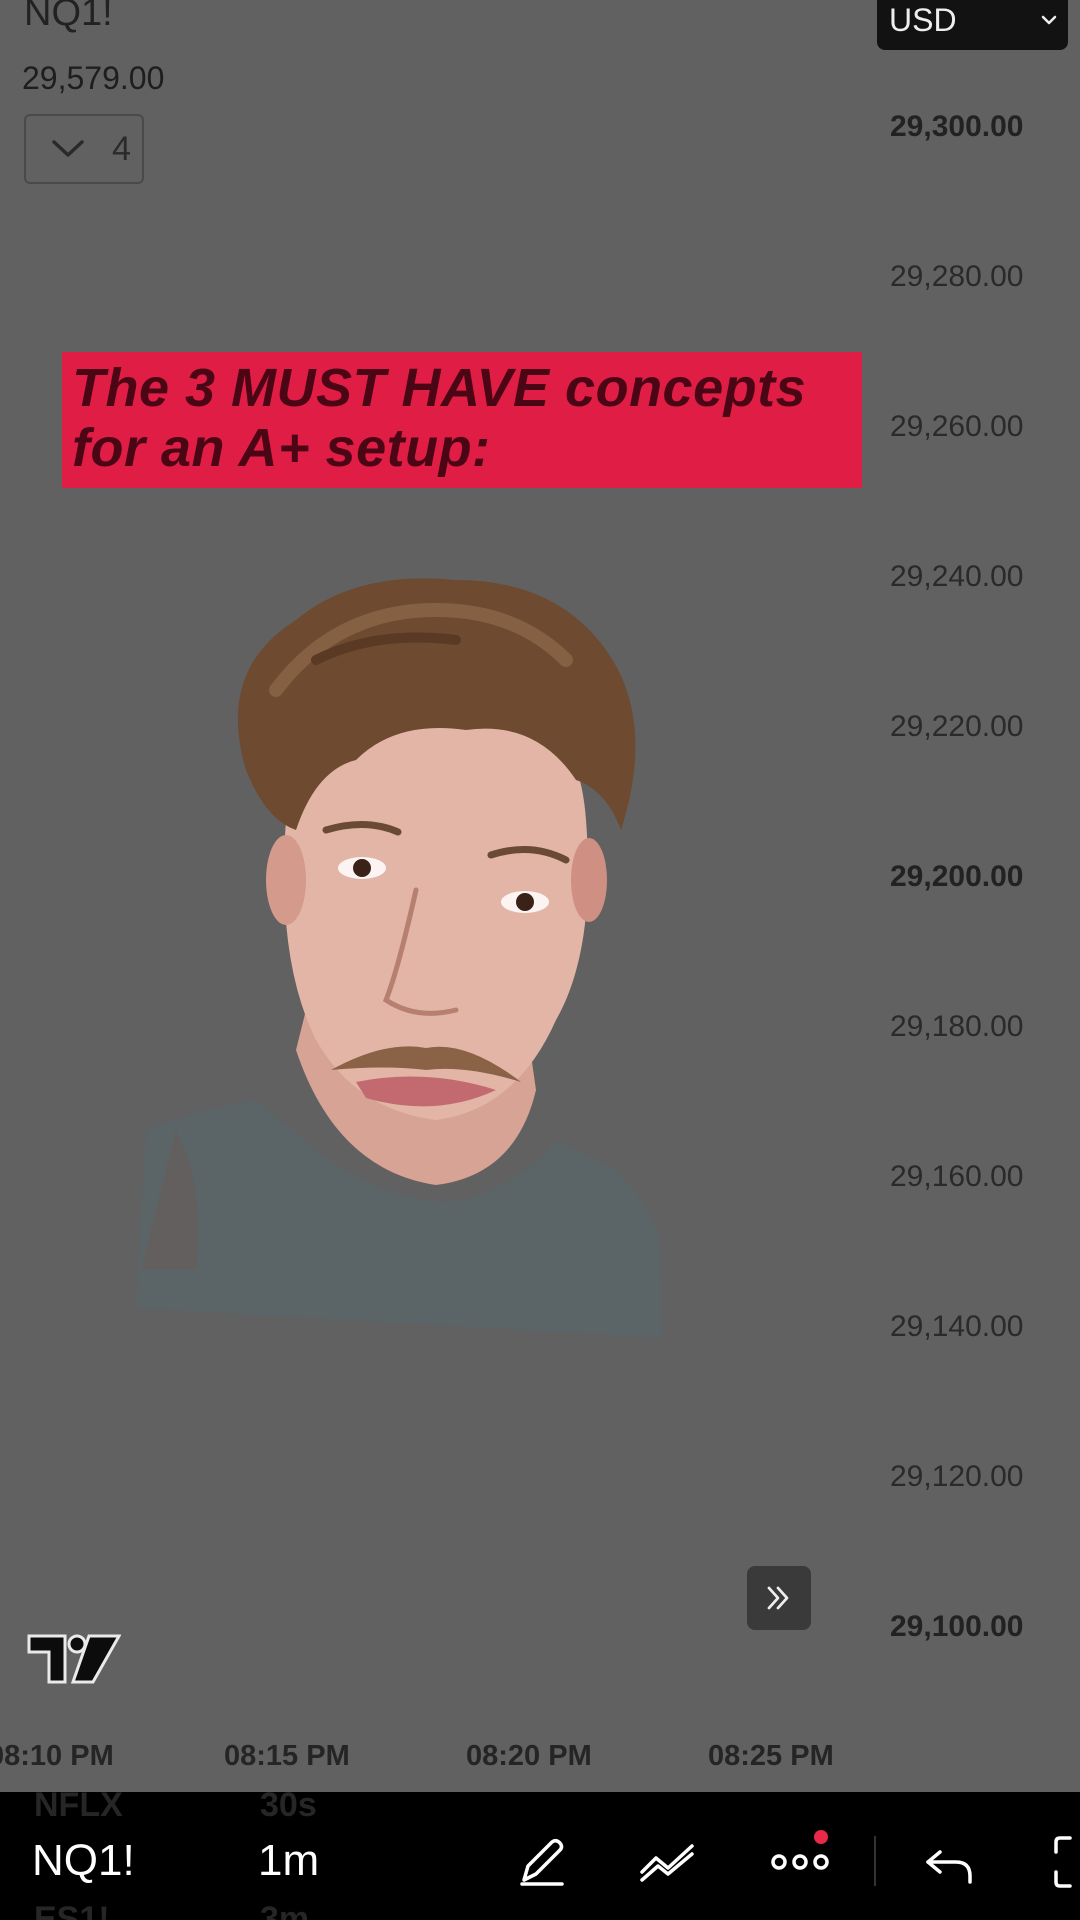 This screenshot has height=1920, width=1080. Describe the element at coordinates (957, 1026) in the screenshot. I see `price-axis-label: 29,180.00` at that location.